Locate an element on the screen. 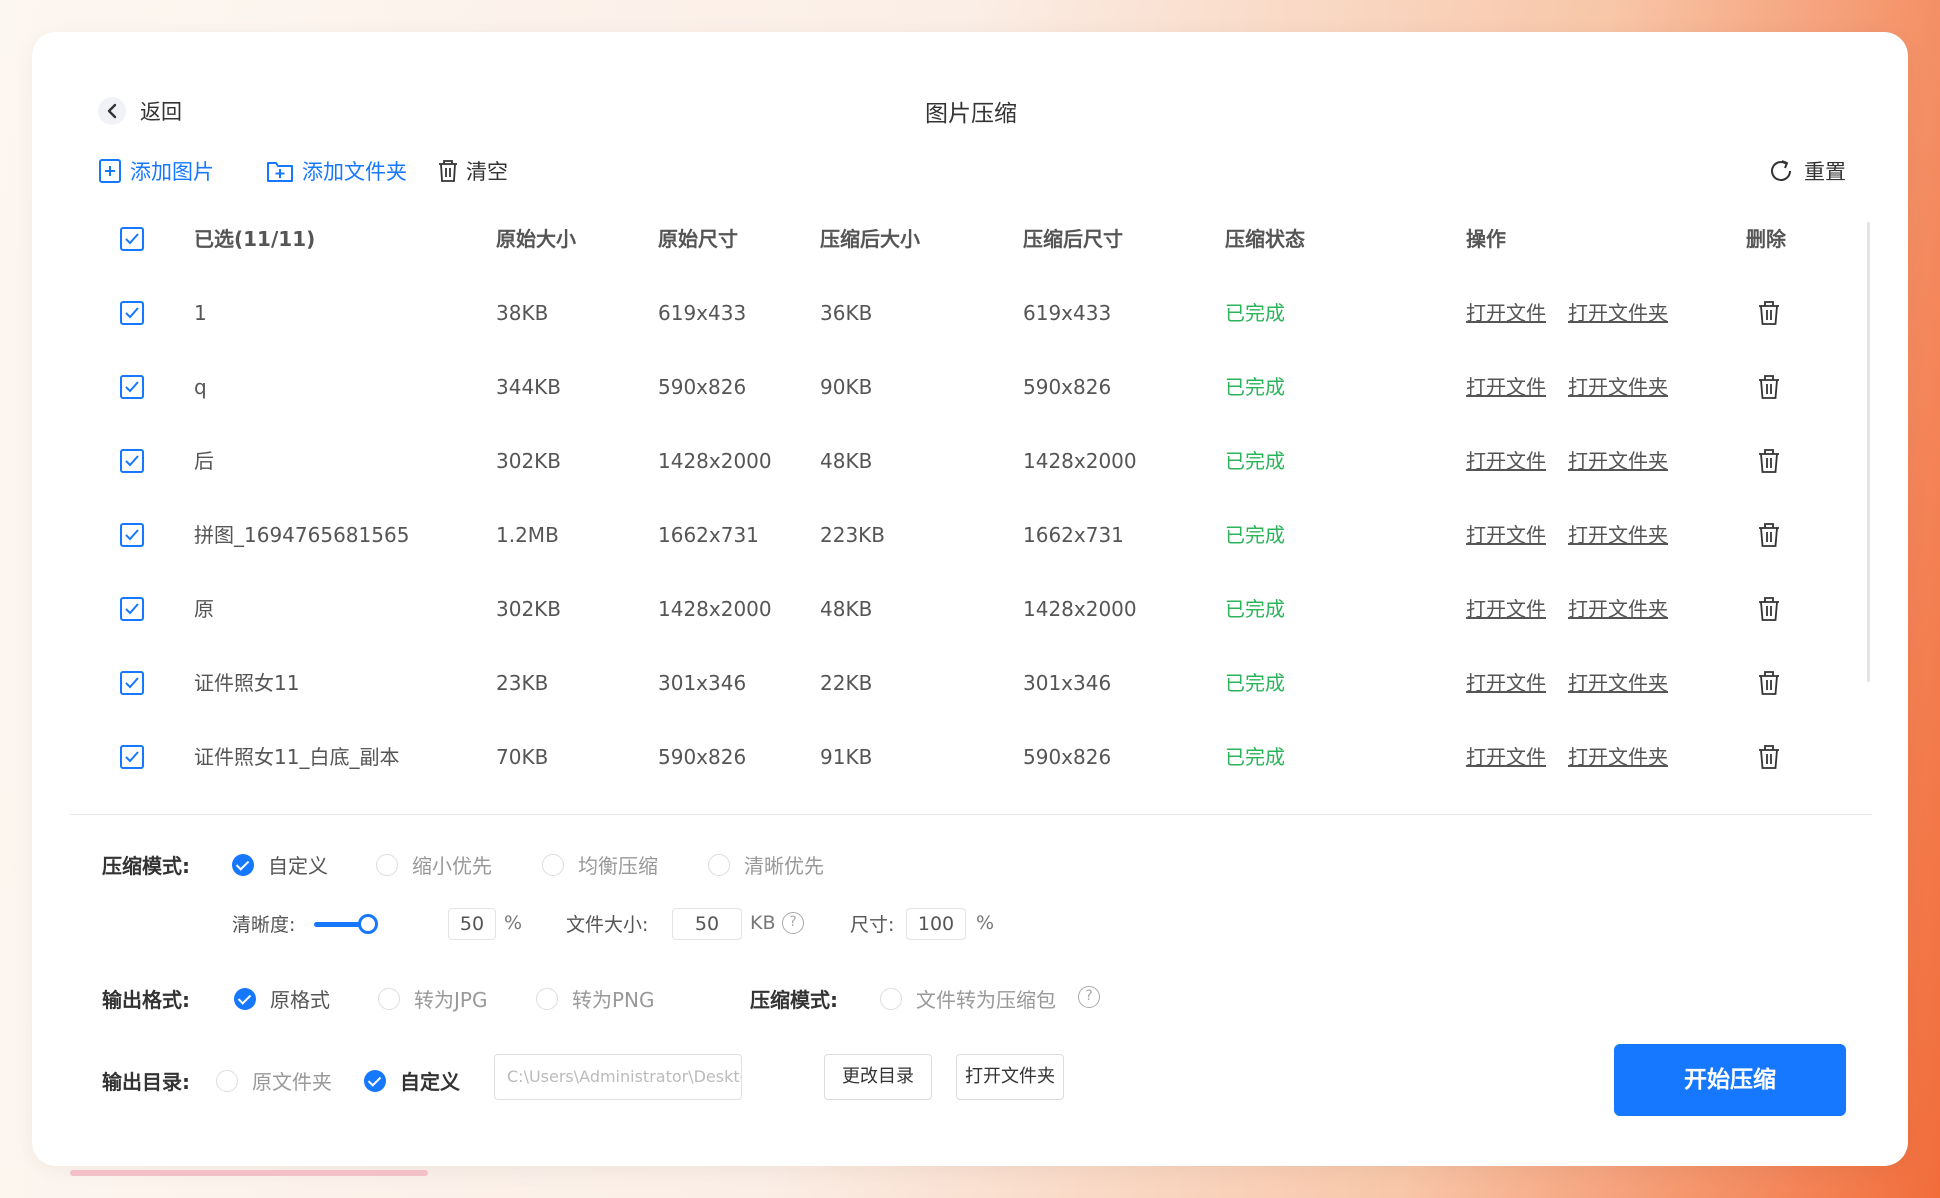  output-original-radio: 原文件夹 is located at coordinates (274, 1080).